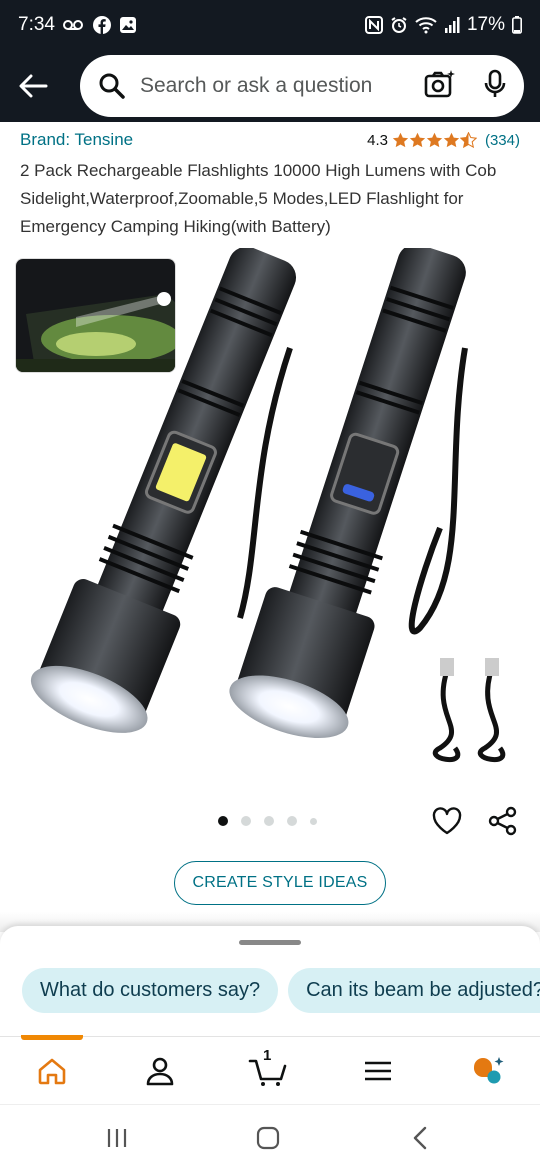 The width and height of the screenshot is (540, 1170). Describe the element at coordinates (485, 24) in the screenshot. I see `battery-percent: 17%` at that location.